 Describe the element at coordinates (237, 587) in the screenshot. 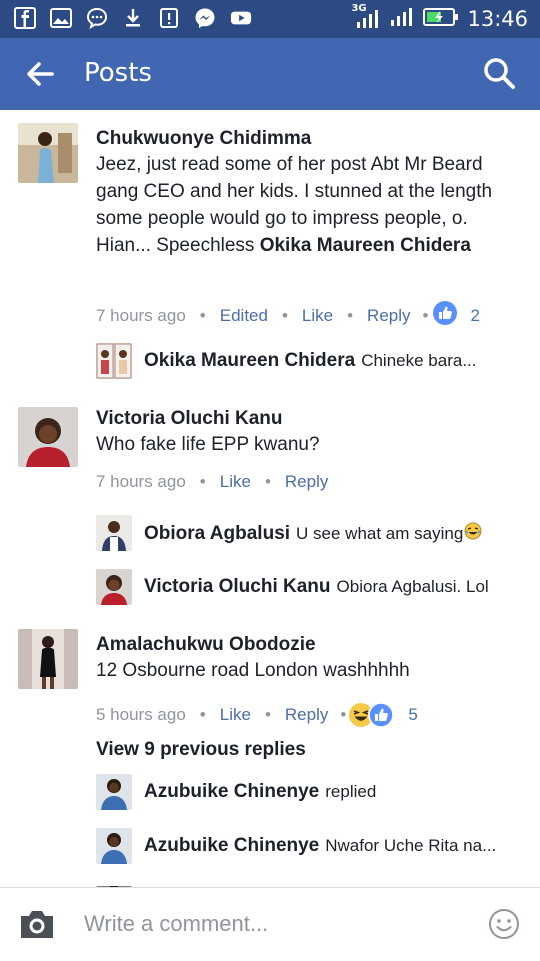

I see `reply-author: Victoria Oluchi Kanu` at that location.